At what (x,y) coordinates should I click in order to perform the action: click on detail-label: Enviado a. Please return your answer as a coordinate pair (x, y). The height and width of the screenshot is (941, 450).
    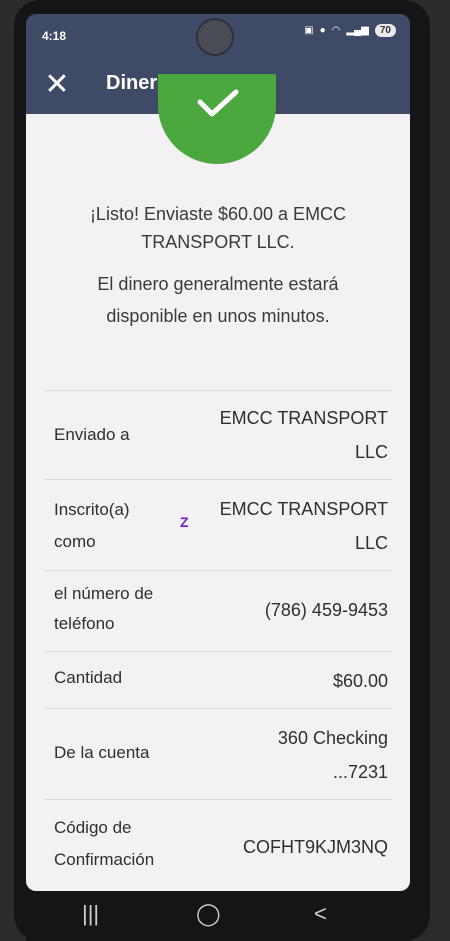
    Looking at the image, I should click on (92, 434).